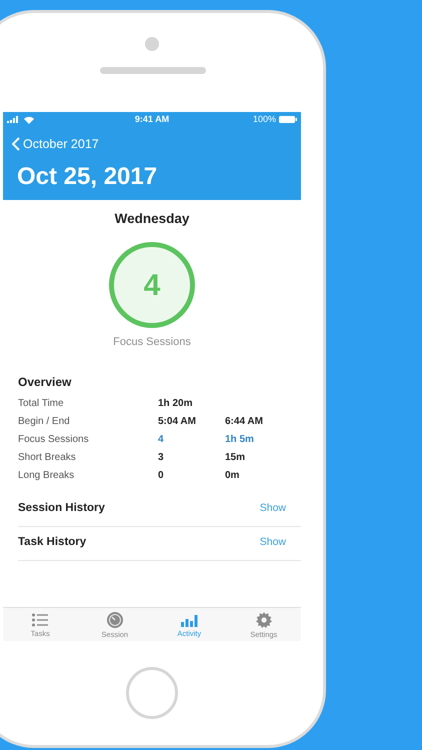 This screenshot has width=422, height=750. Describe the element at coordinates (29, 120) in the screenshot. I see `wifi-icon` at that location.